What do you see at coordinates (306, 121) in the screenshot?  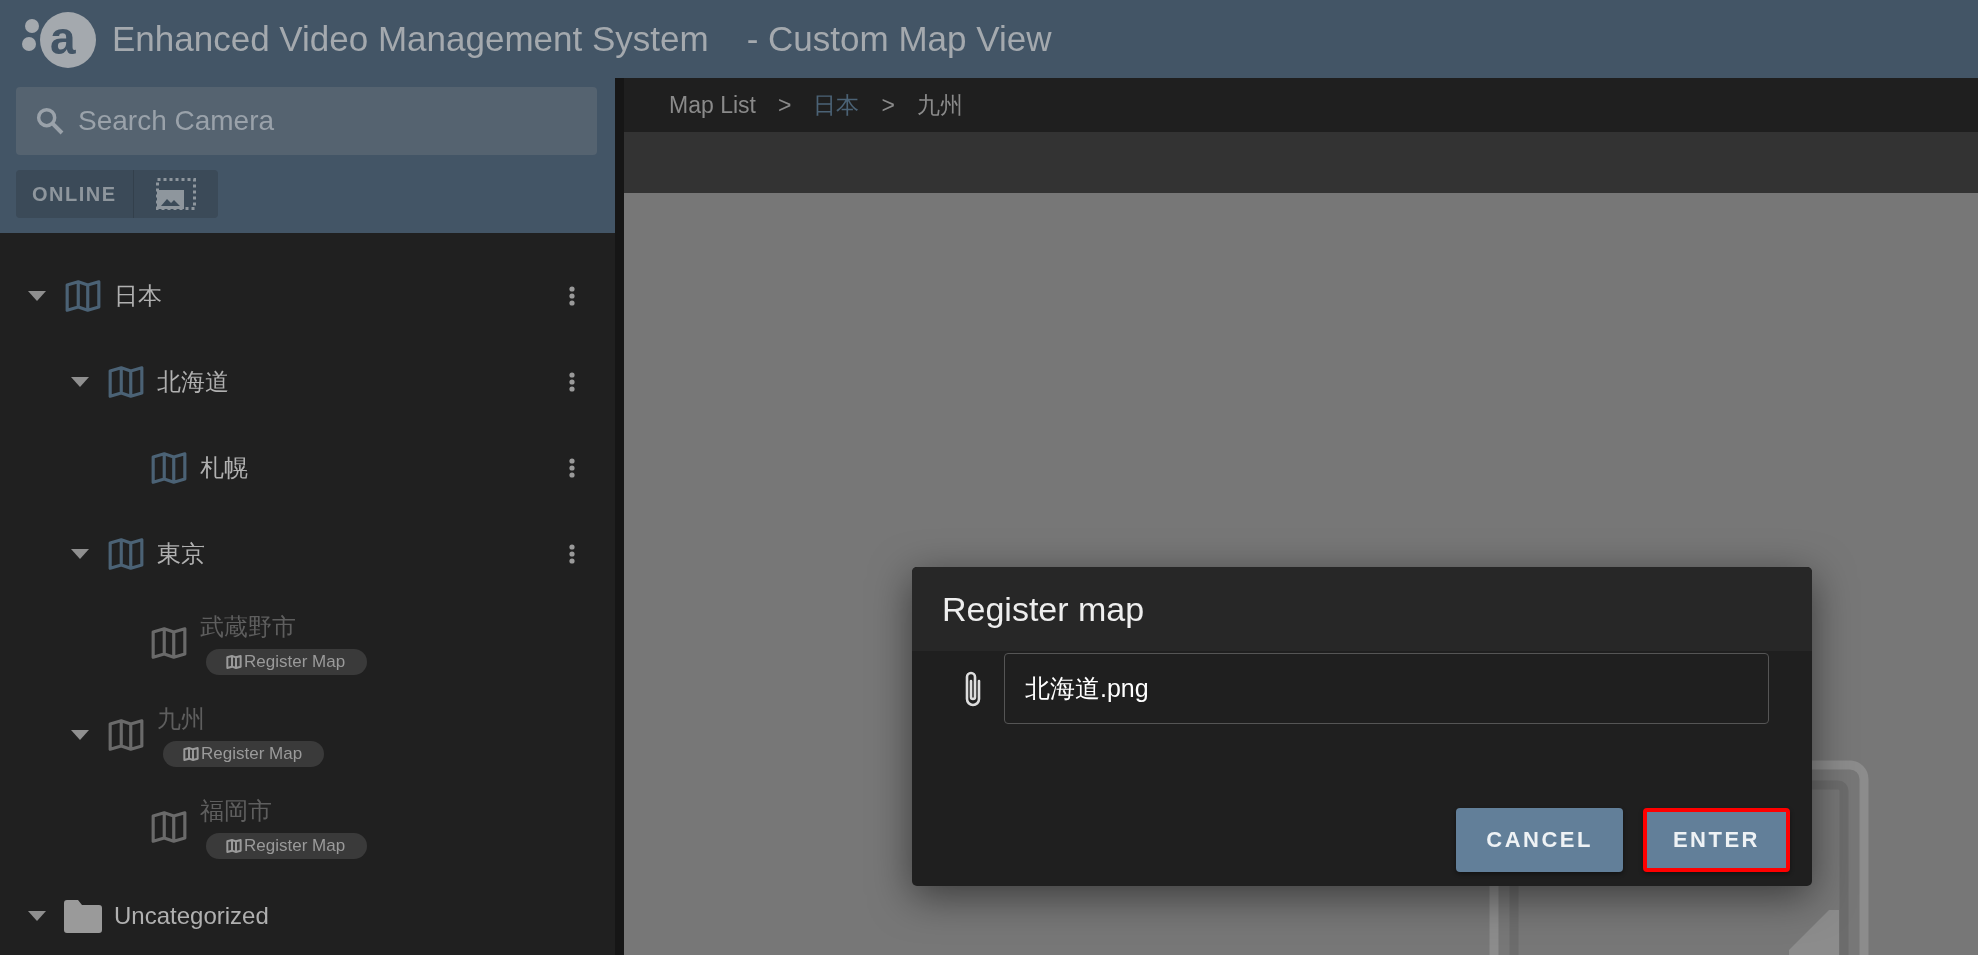 I see `search-field: Search Camera` at bounding box center [306, 121].